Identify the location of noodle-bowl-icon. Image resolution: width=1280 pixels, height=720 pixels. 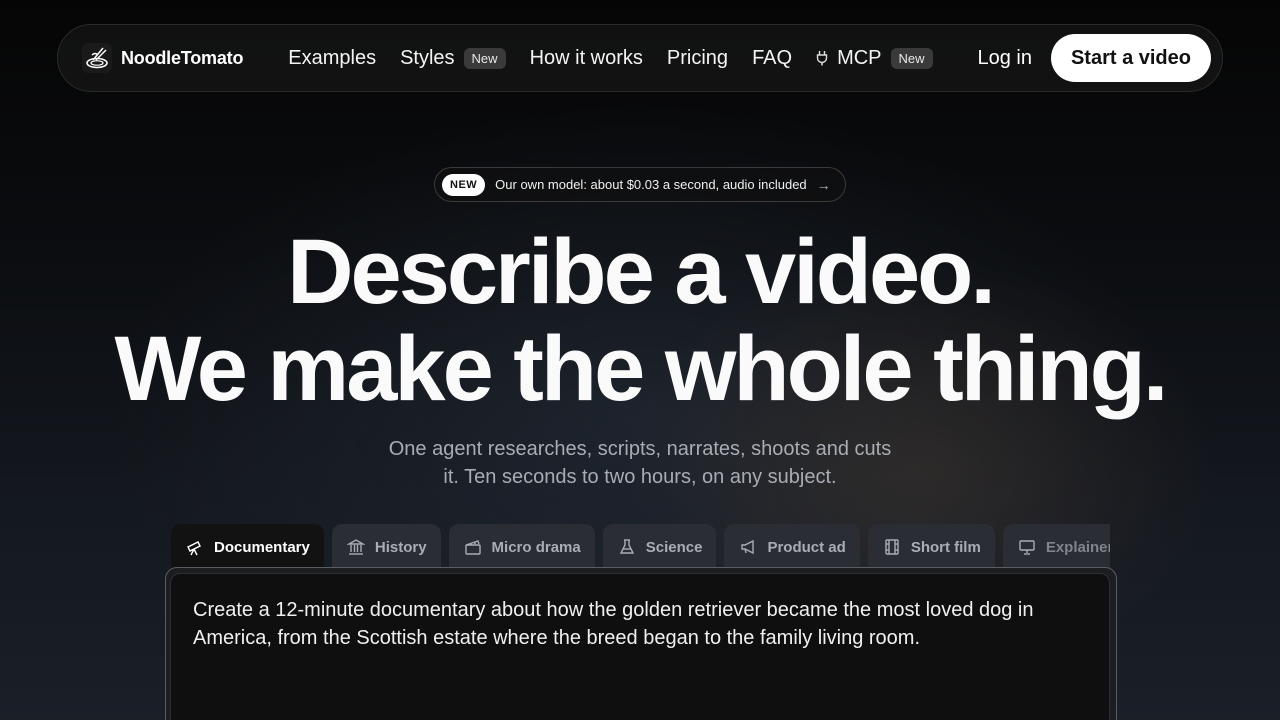
(97, 58).